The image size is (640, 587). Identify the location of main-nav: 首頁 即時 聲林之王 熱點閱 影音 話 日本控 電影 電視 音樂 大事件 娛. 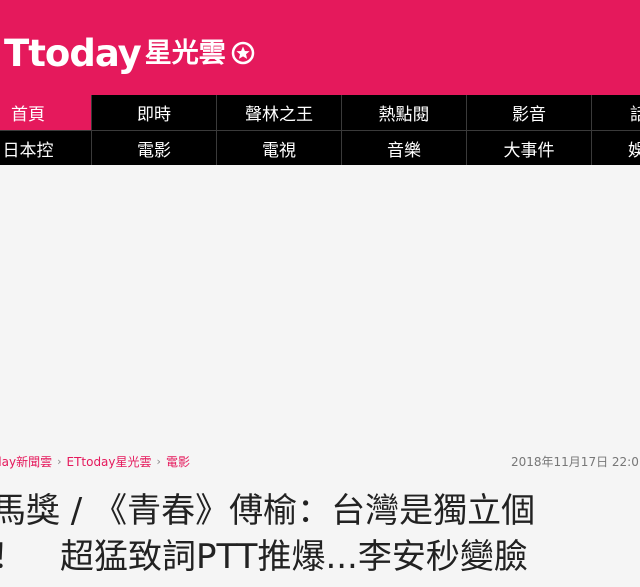
(320, 130).